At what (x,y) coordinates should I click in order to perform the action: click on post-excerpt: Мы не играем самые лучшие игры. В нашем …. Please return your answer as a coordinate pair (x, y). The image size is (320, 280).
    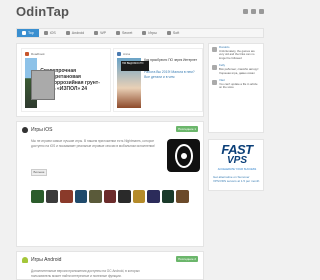
    Looking at the image, I should click on (93, 143).